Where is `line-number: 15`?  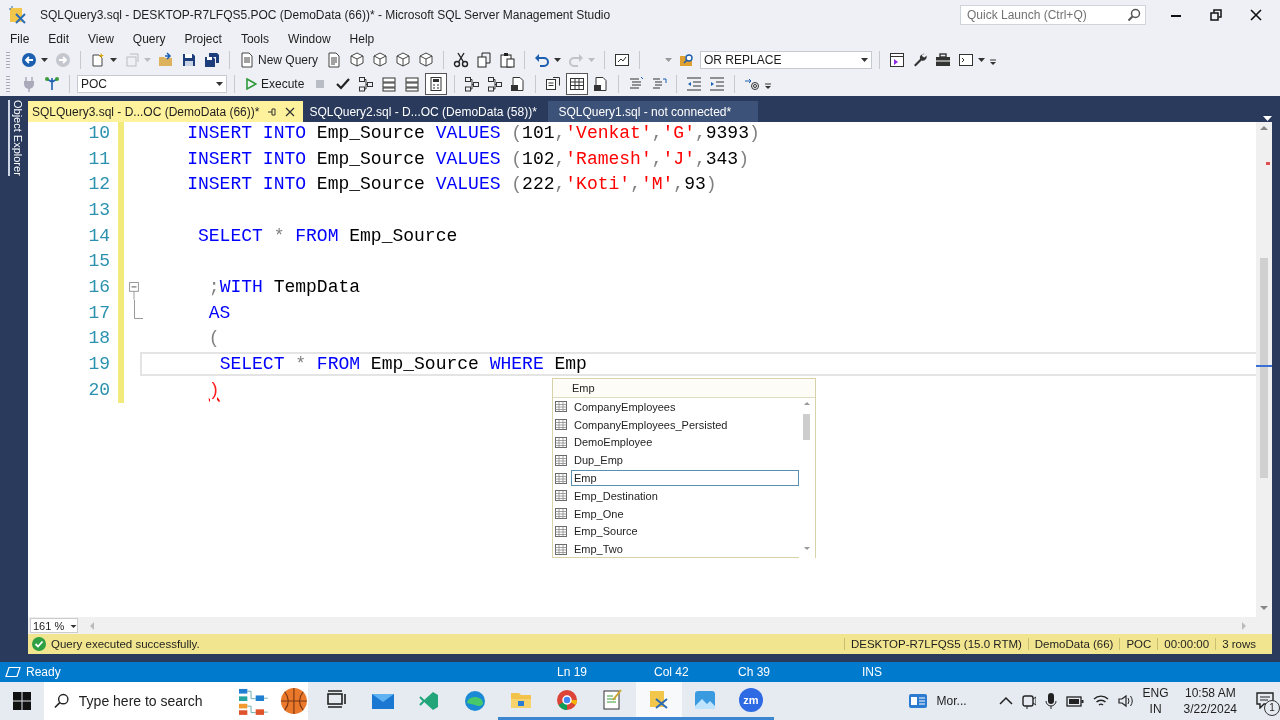
line-number: 15 is located at coordinates (99, 261).